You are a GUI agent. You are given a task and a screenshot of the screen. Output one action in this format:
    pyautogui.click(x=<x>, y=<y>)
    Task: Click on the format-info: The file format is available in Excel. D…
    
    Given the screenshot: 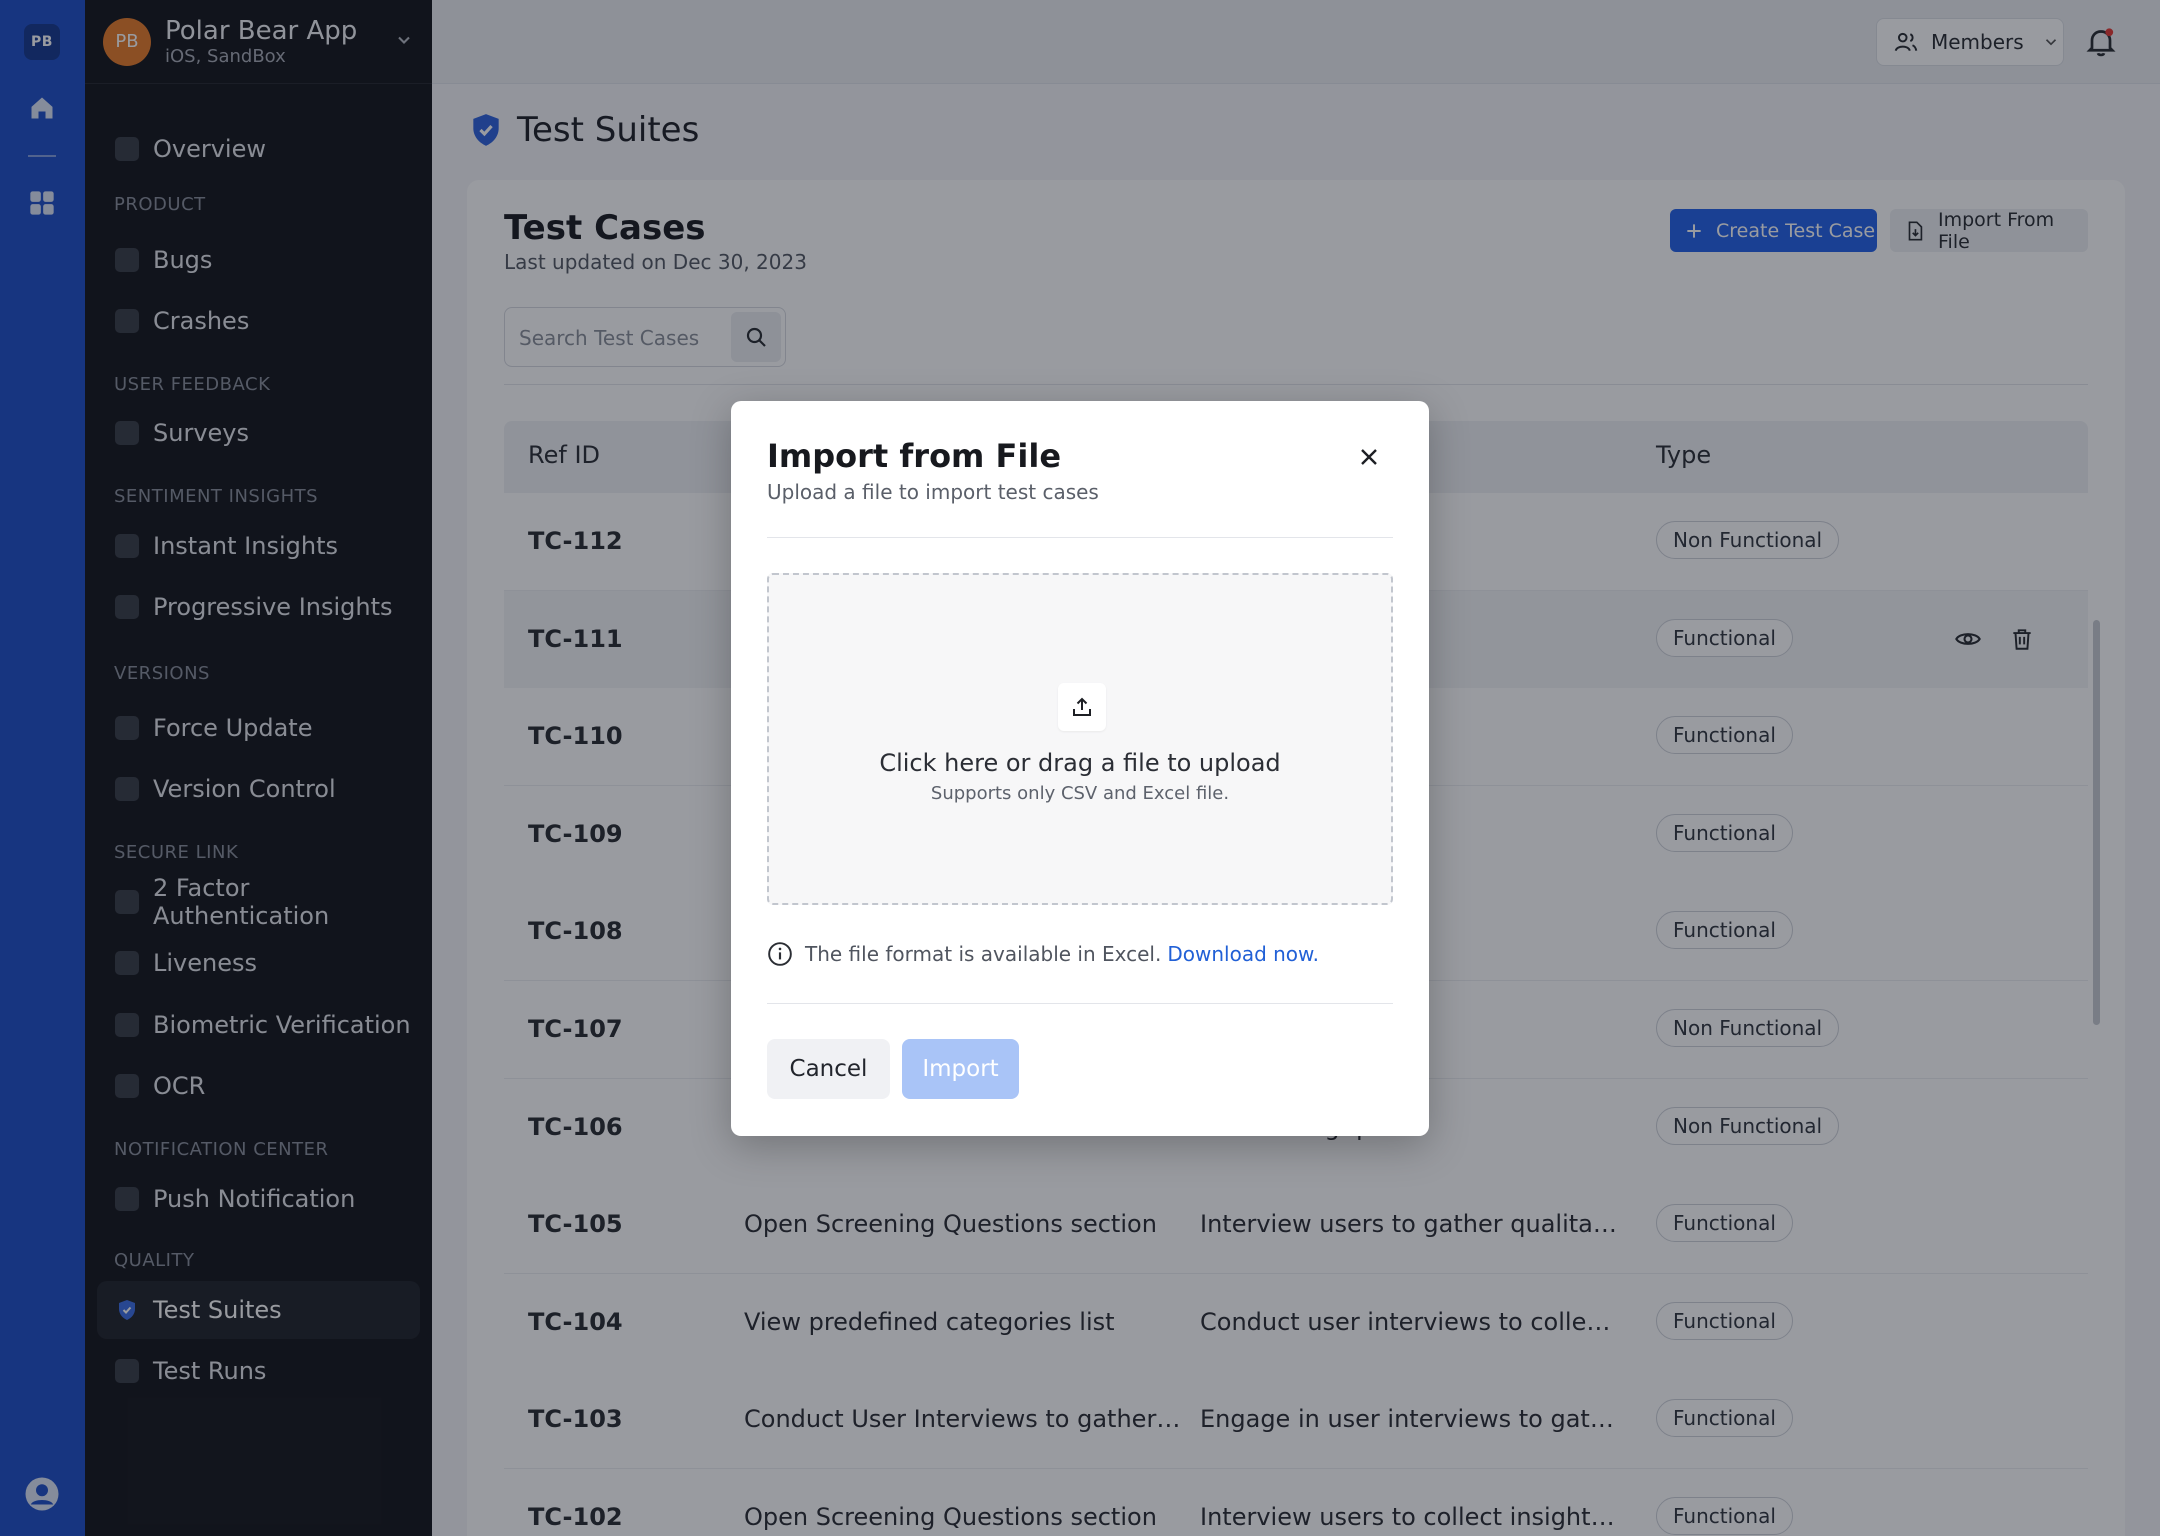 What is the action you would take?
    pyautogui.click(x=1043, y=954)
    